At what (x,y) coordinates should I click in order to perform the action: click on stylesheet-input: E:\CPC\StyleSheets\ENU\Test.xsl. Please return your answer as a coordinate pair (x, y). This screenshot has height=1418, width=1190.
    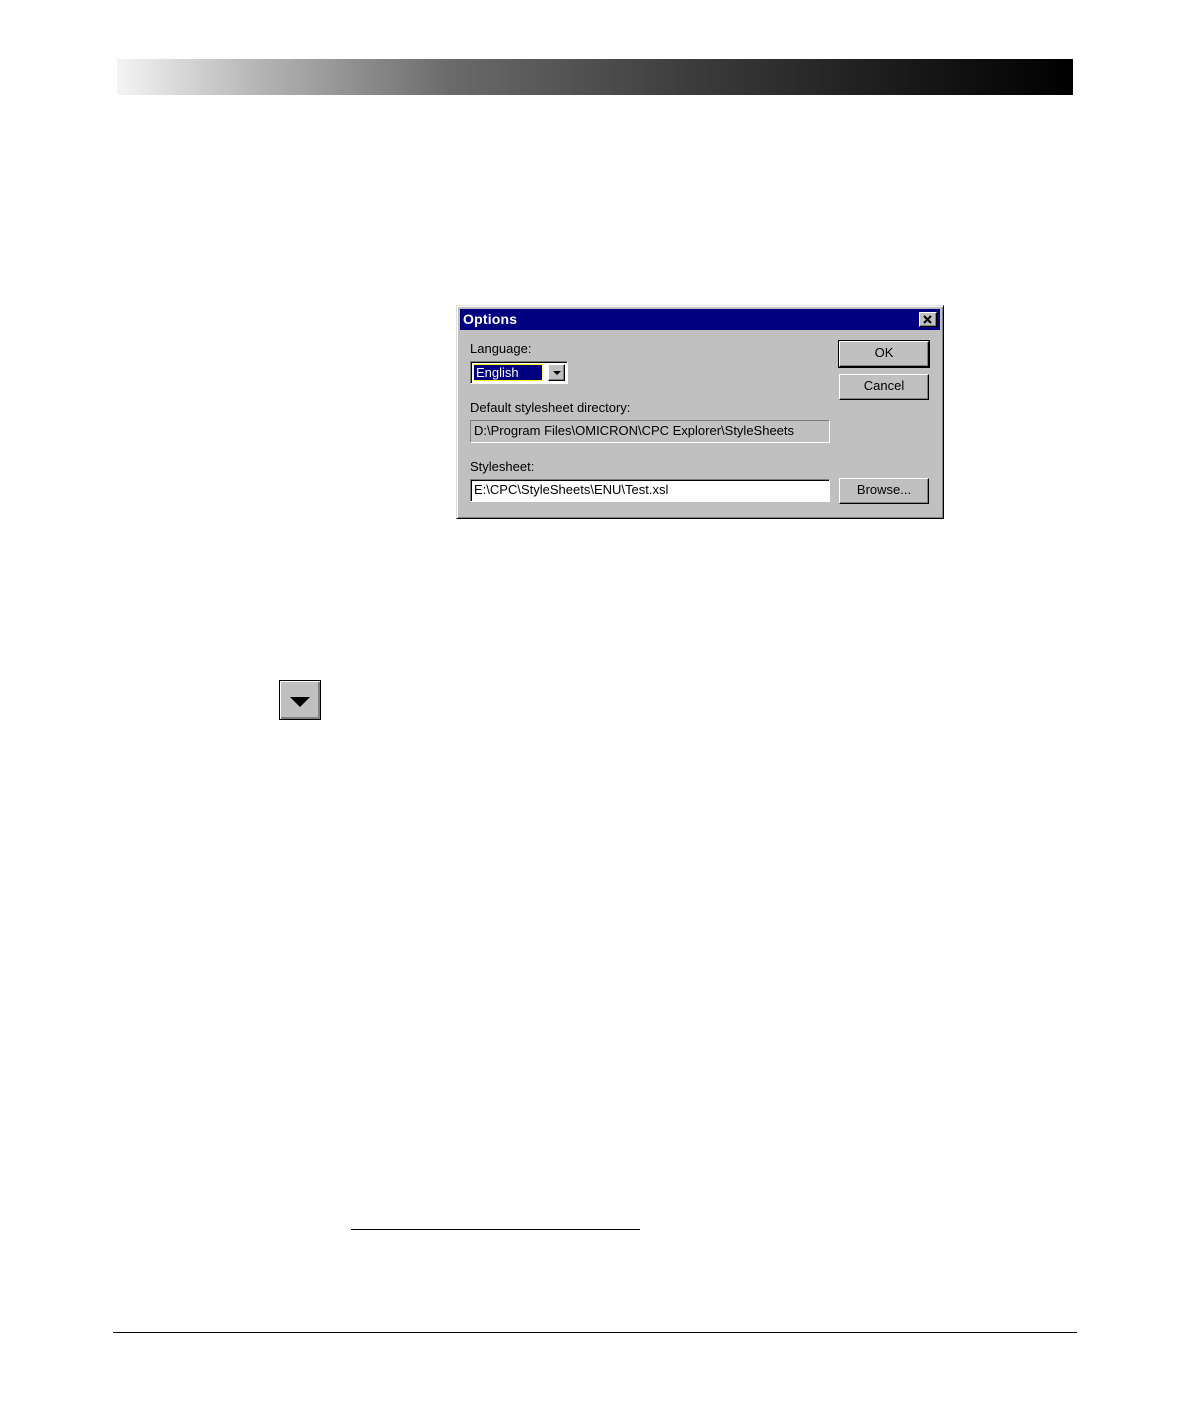
    Looking at the image, I should click on (650, 490).